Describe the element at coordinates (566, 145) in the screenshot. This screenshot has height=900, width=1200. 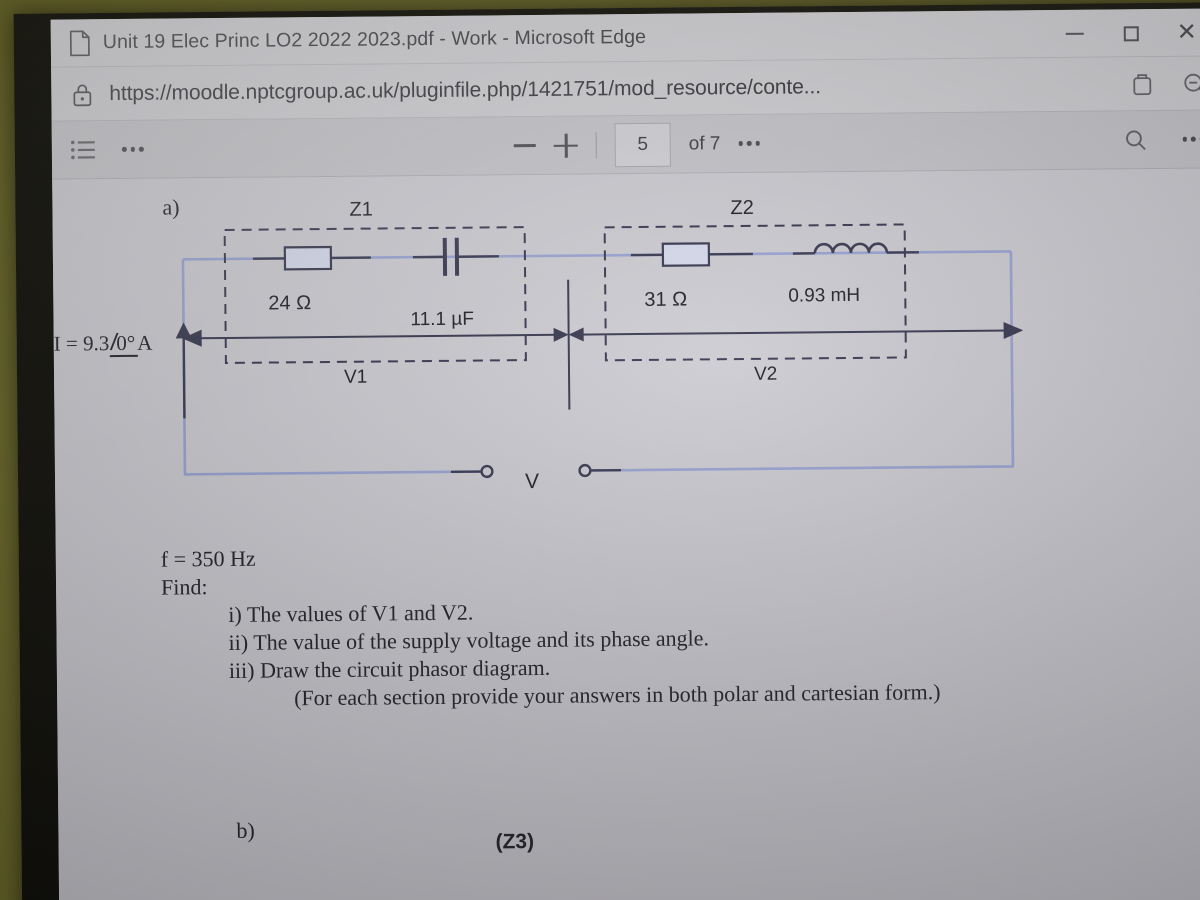
I see `zoom-in-button` at that location.